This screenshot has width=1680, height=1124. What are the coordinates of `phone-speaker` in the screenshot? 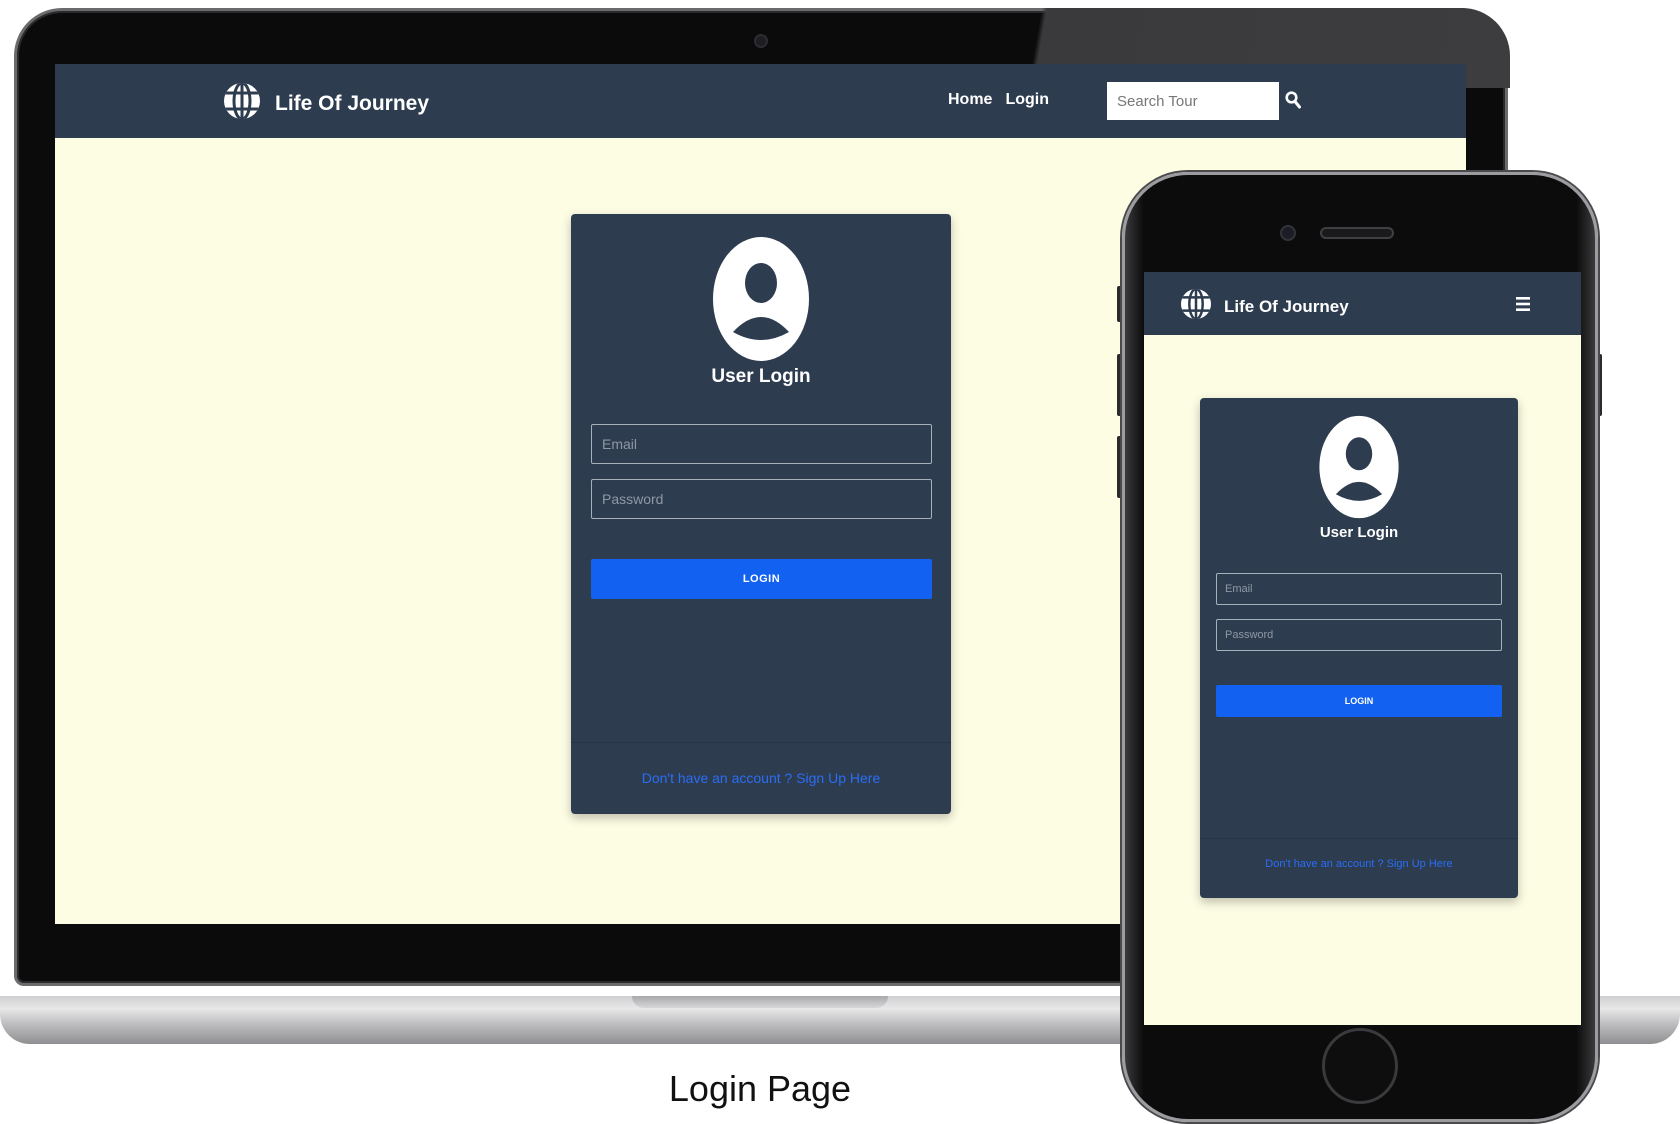 It's located at (1357, 233).